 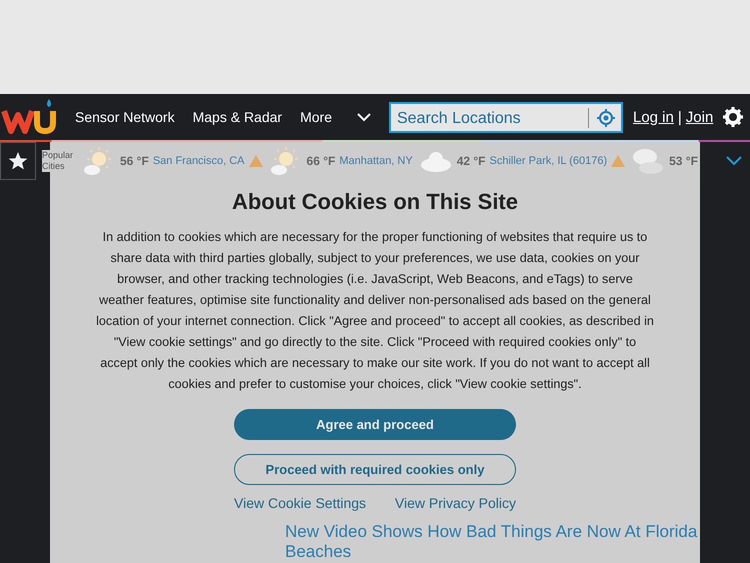 I want to click on dialog-link: View Privacy Policy, so click(x=455, y=503).